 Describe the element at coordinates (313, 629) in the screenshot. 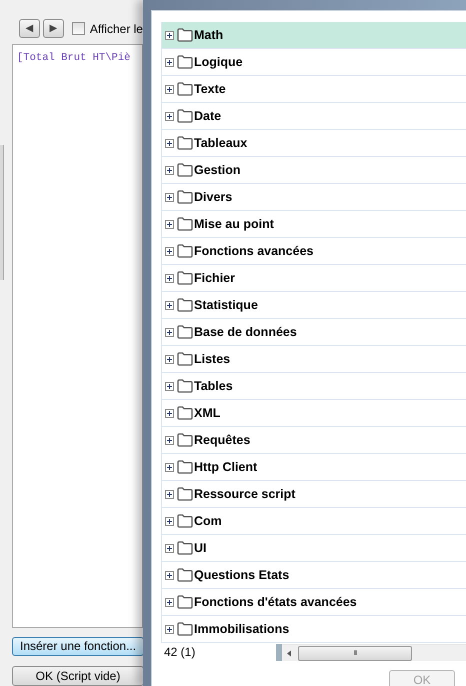

I see `tree-item: Immobilisations` at that location.